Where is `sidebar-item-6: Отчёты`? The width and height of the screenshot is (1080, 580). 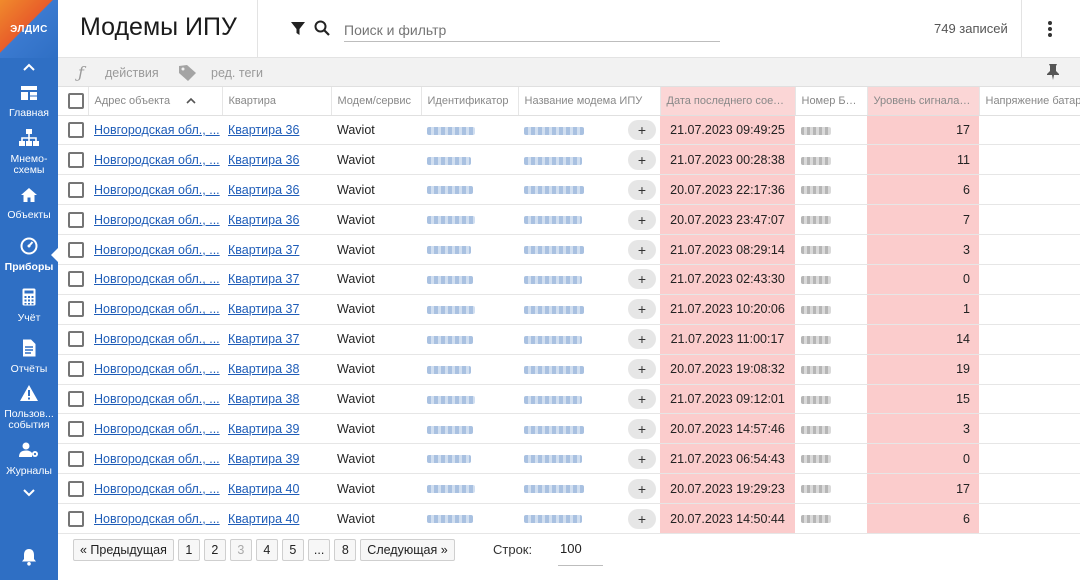
sidebar-item-6: Отчёты is located at coordinates (29, 356).